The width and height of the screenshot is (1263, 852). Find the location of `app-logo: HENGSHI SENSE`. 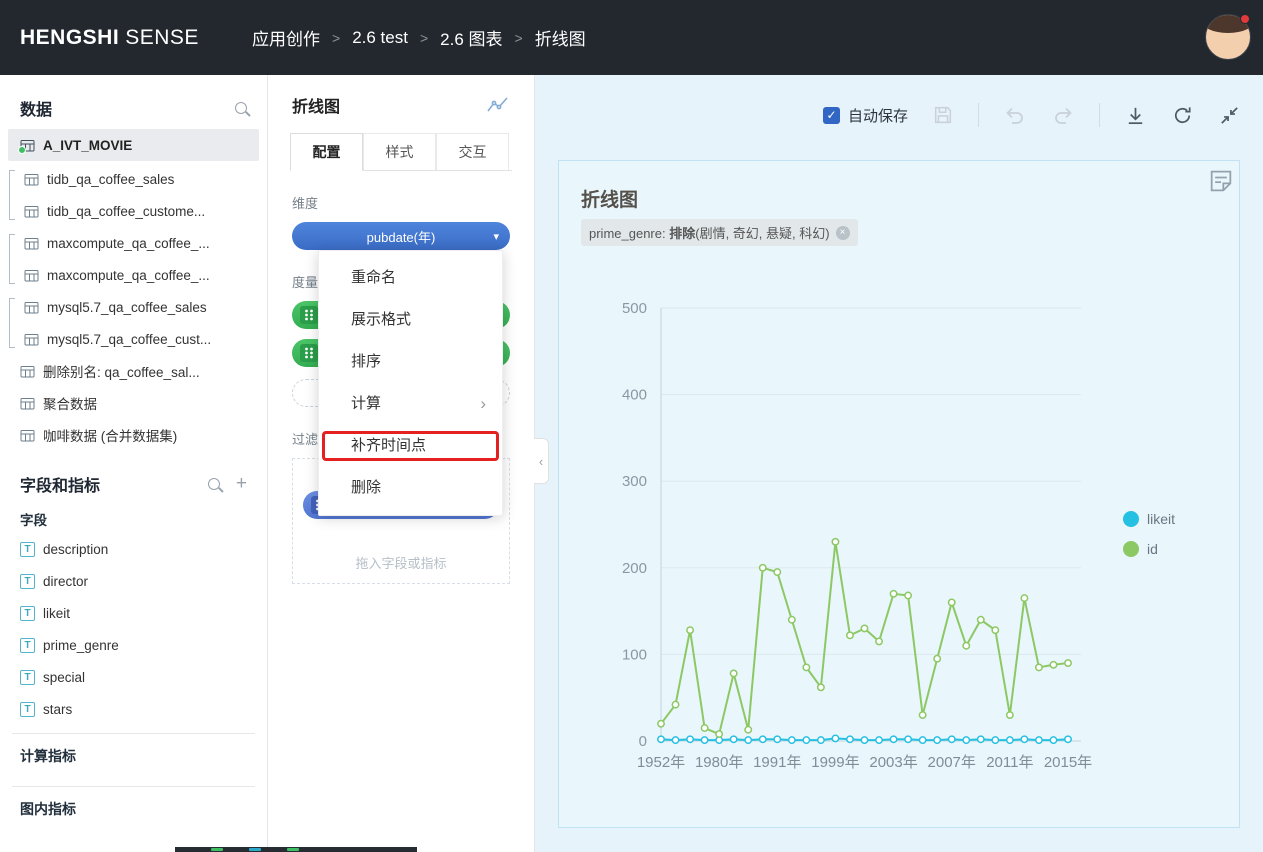

app-logo: HENGSHI SENSE is located at coordinates (136, 38).